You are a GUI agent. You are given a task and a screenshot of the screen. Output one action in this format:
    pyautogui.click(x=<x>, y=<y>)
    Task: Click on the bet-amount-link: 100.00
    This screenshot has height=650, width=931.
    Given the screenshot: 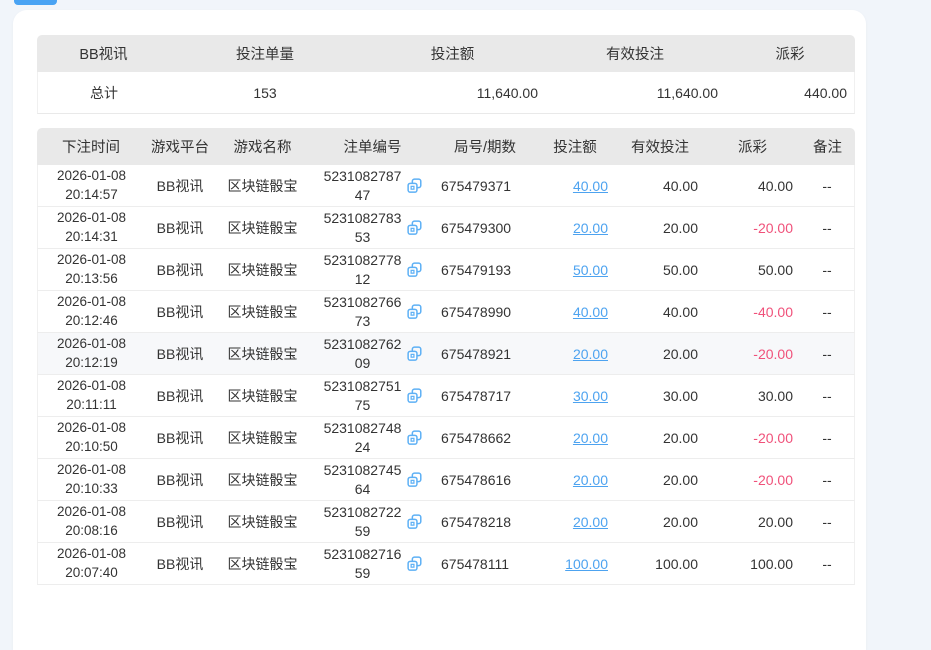 What is the action you would take?
    pyautogui.click(x=586, y=564)
    